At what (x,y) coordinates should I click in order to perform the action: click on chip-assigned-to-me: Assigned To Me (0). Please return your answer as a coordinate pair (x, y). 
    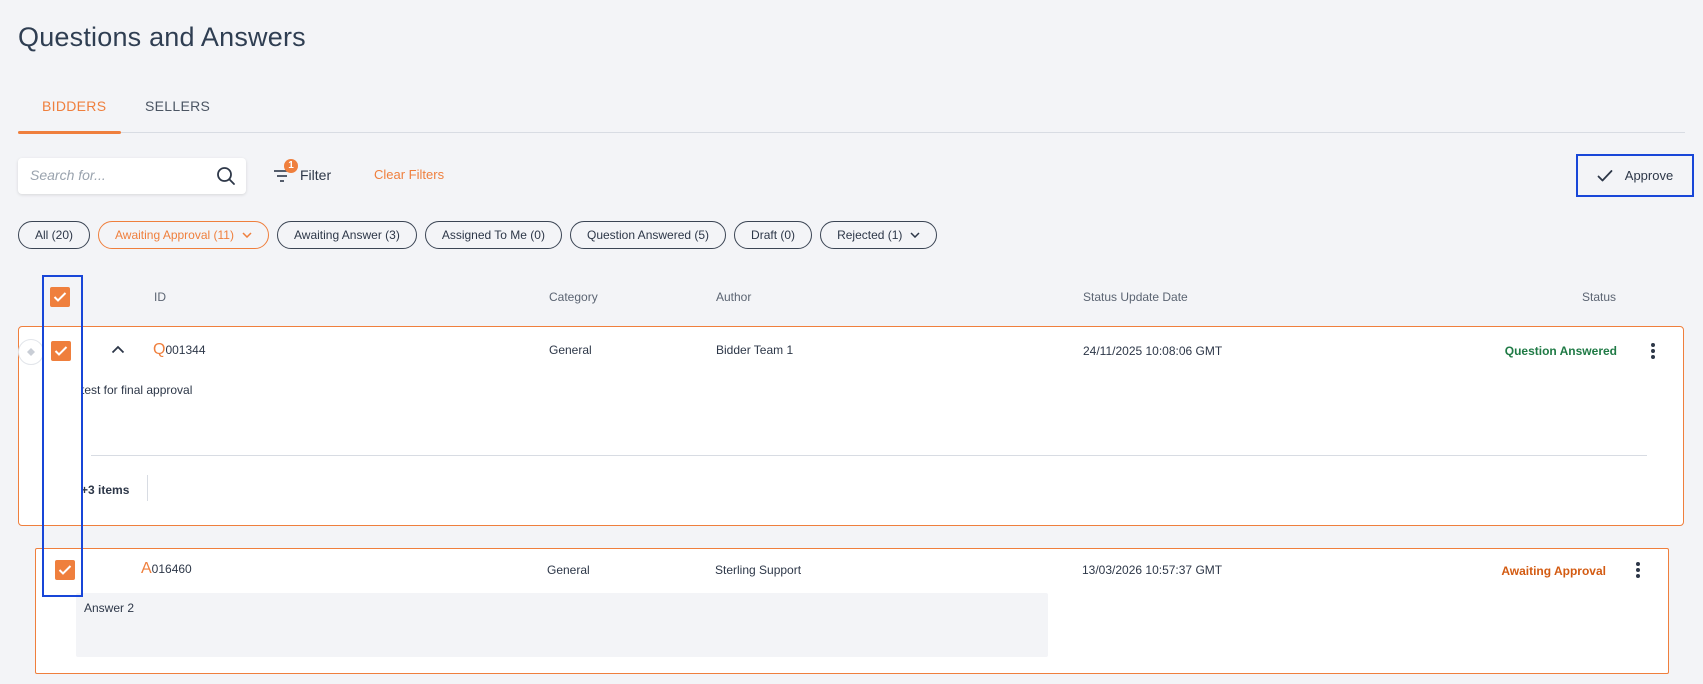
    Looking at the image, I should click on (493, 235).